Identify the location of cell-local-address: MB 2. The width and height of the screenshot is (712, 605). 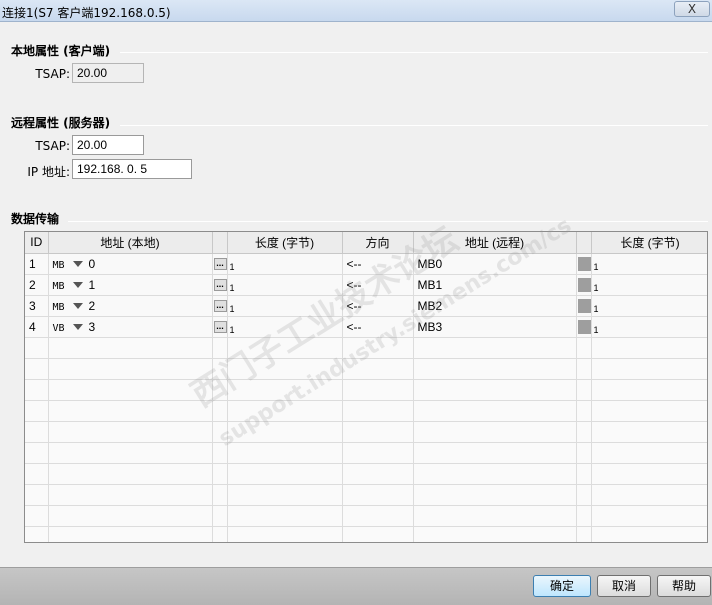
(130, 306).